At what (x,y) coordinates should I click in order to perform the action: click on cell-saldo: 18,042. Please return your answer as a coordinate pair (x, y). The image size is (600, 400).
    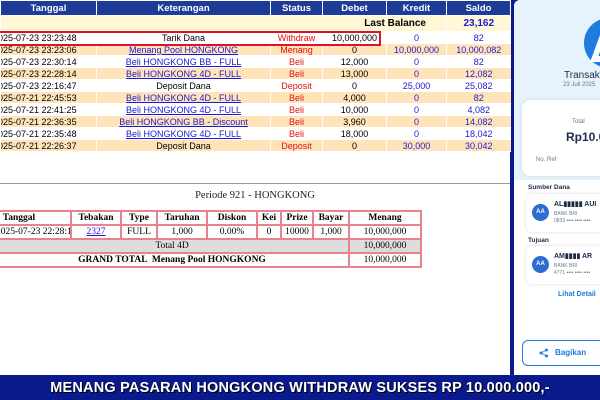
    Looking at the image, I should click on (478, 133).